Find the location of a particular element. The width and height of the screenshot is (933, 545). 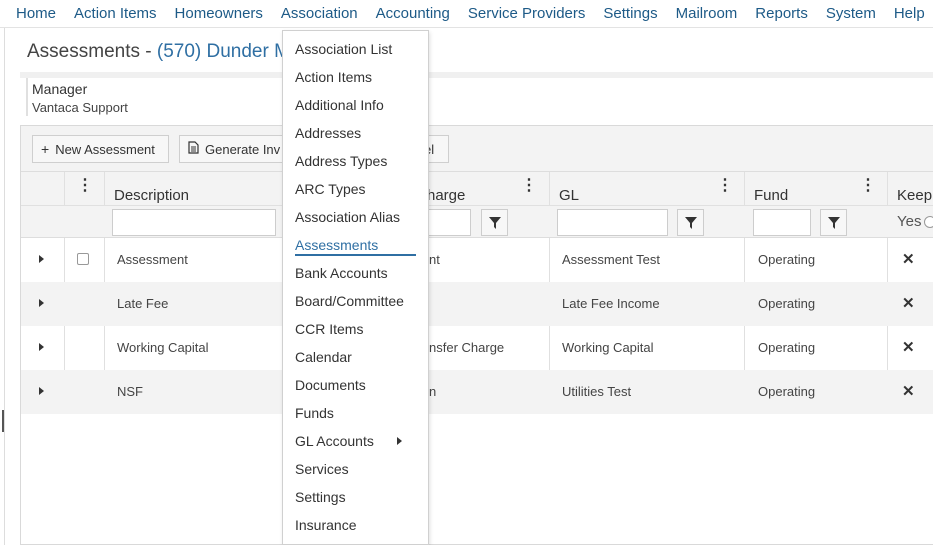

page-title: Assessments - (570) Dunder M is located at coordinates (158, 52).